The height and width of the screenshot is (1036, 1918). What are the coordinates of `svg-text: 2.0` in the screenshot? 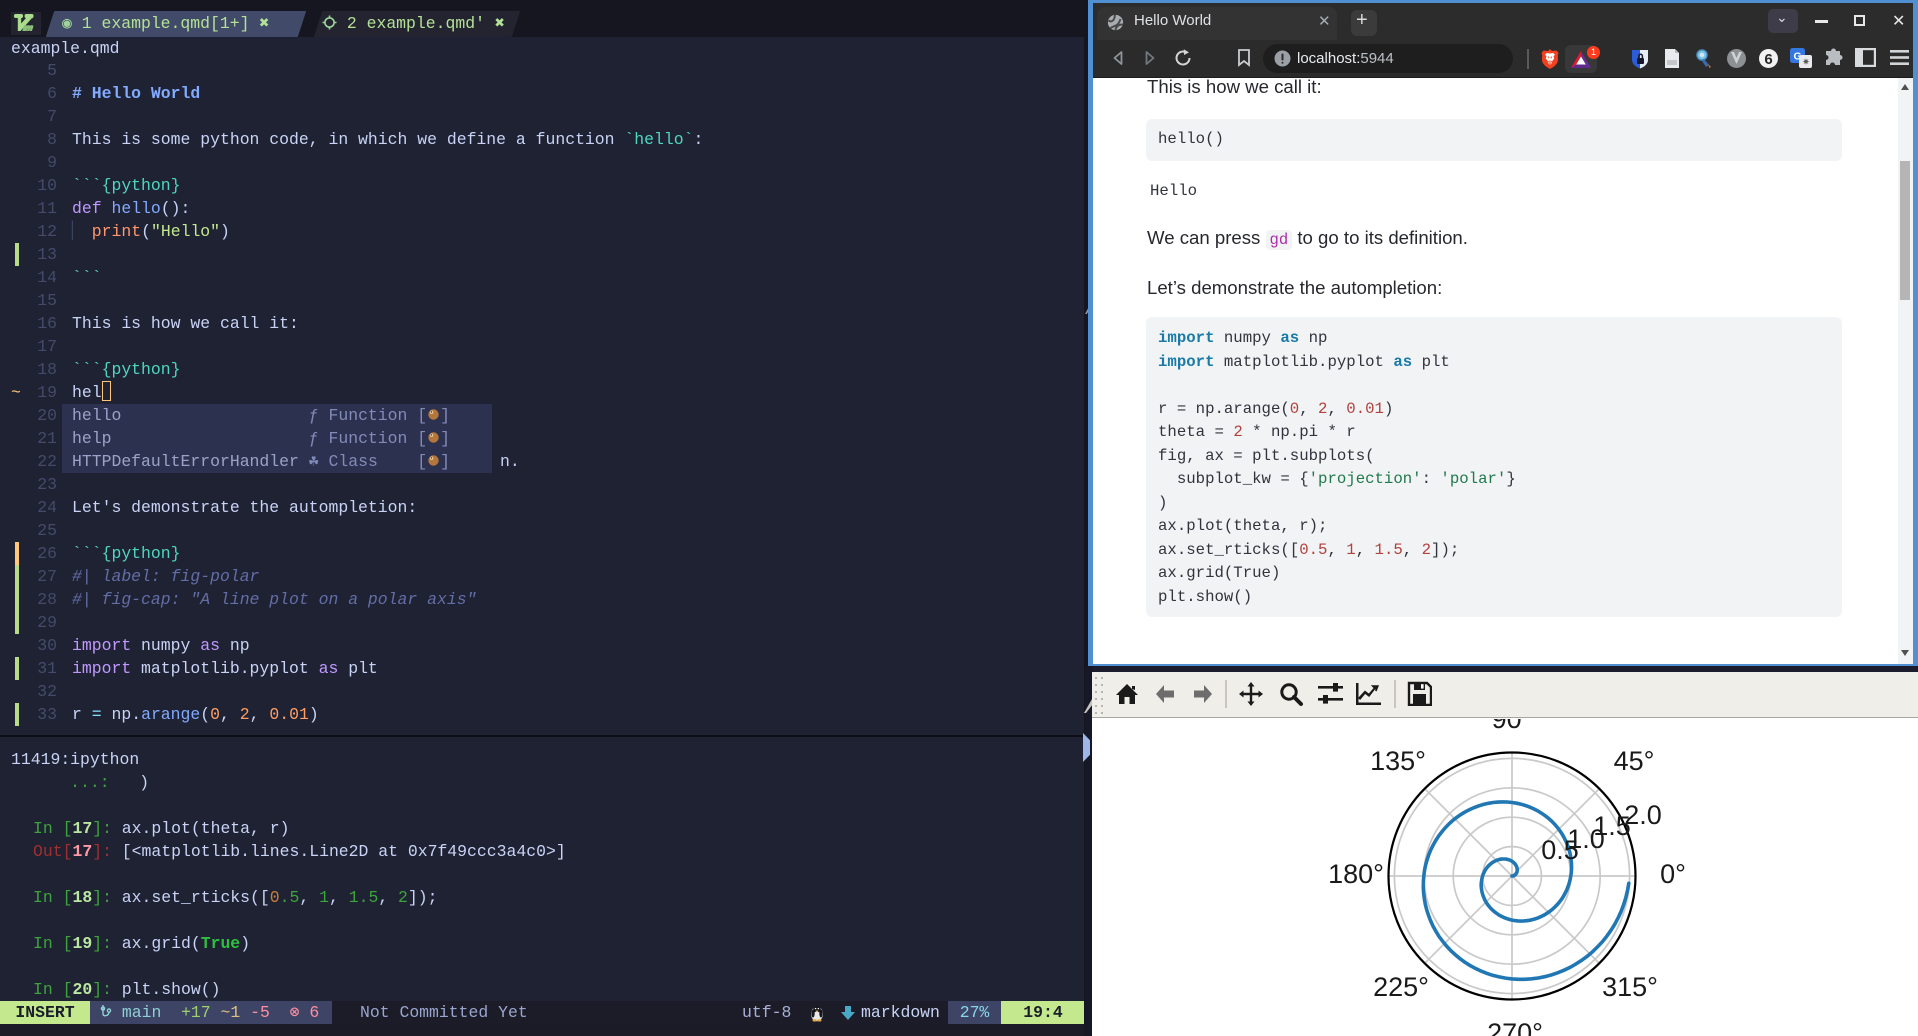 It's located at (1643, 815).